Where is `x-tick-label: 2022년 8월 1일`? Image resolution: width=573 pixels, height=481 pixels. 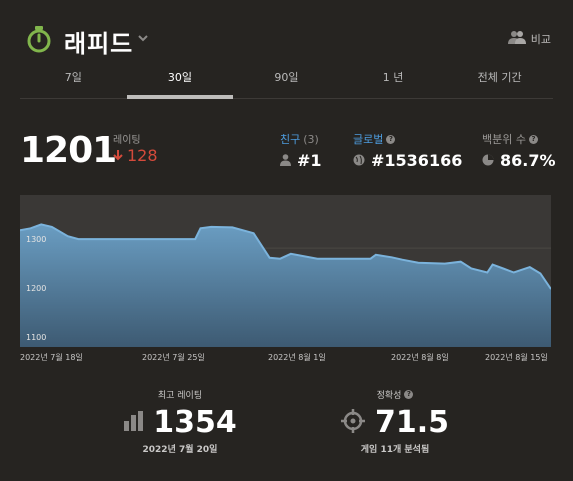
x-tick-label: 2022년 8월 1일 is located at coordinates (297, 357).